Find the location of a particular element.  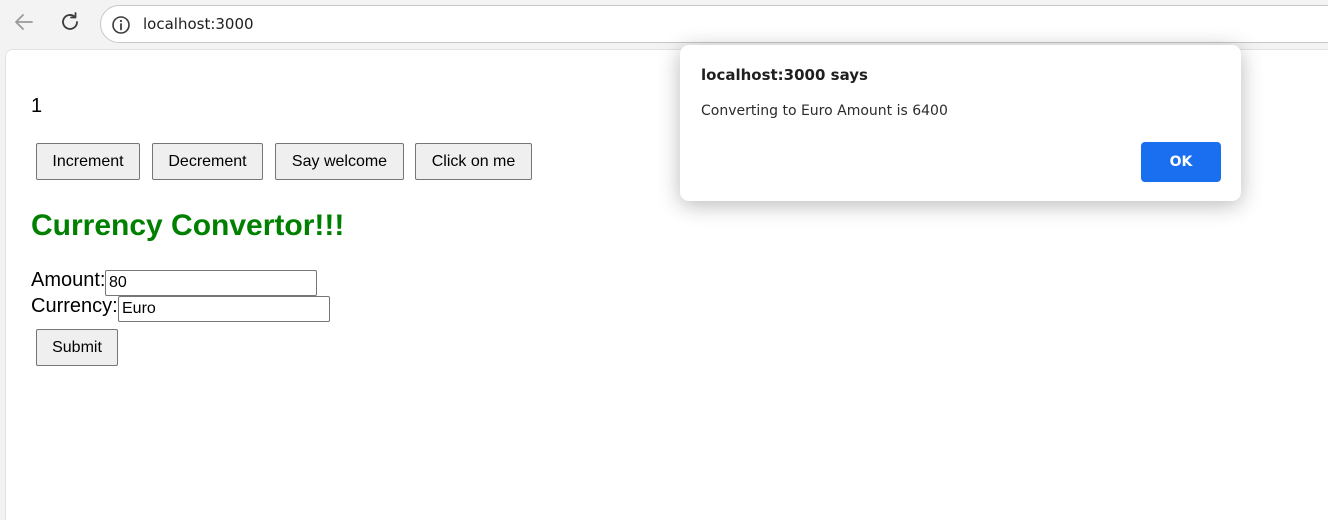

reload-icon is located at coordinates (70, 24).